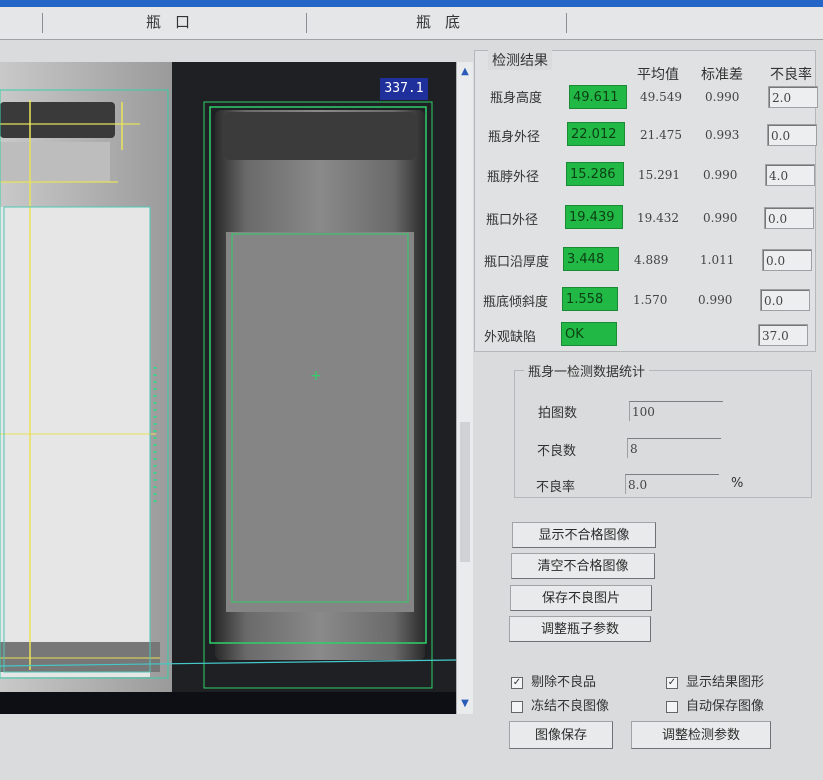 This screenshot has height=780, width=823. Describe the element at coordinates (580, 629) in the screenshot. I see `adjust-bottle-params-button: 调整瓶子参数` at that location.